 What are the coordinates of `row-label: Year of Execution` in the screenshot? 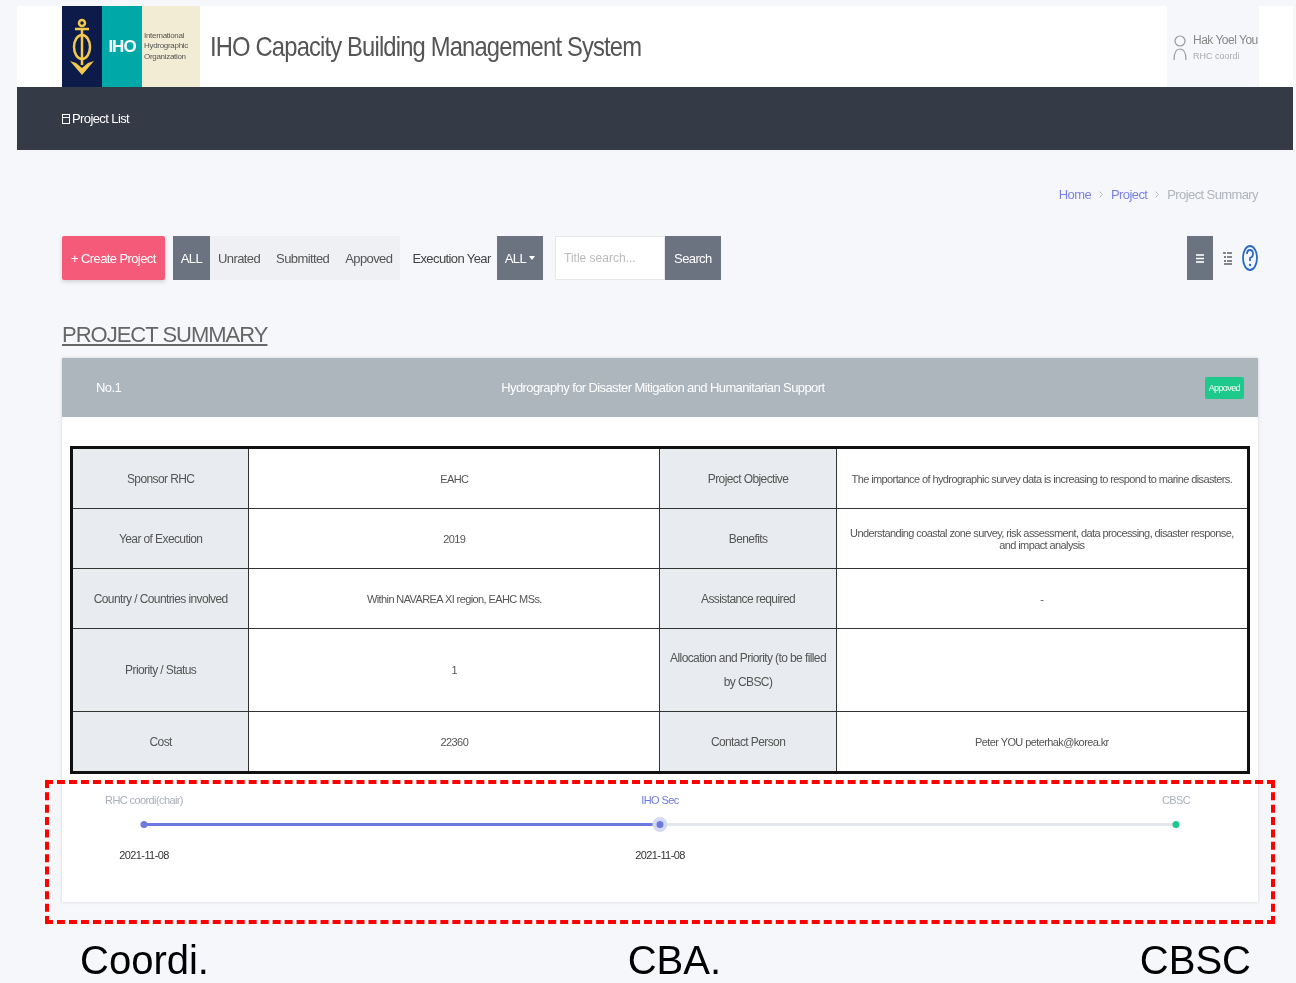 It's located at (160, 538).